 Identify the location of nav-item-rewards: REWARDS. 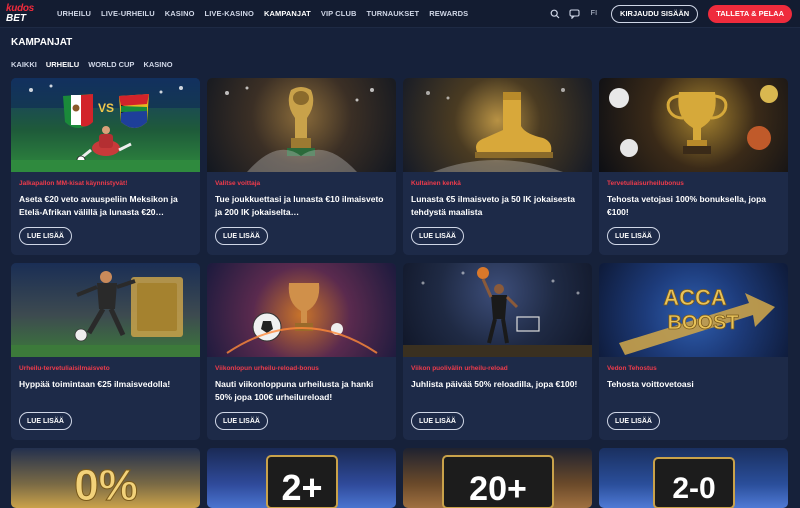
(448, 13).